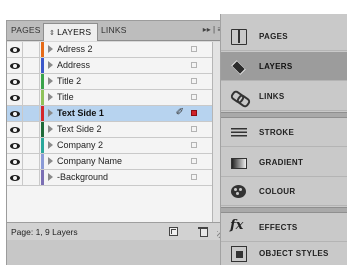 The width and height of the screenshot is (347, 265). Describe the element at coordinates (74, 32) in the screenshot. I see `tab-layers-label: LAYERS` at that location.